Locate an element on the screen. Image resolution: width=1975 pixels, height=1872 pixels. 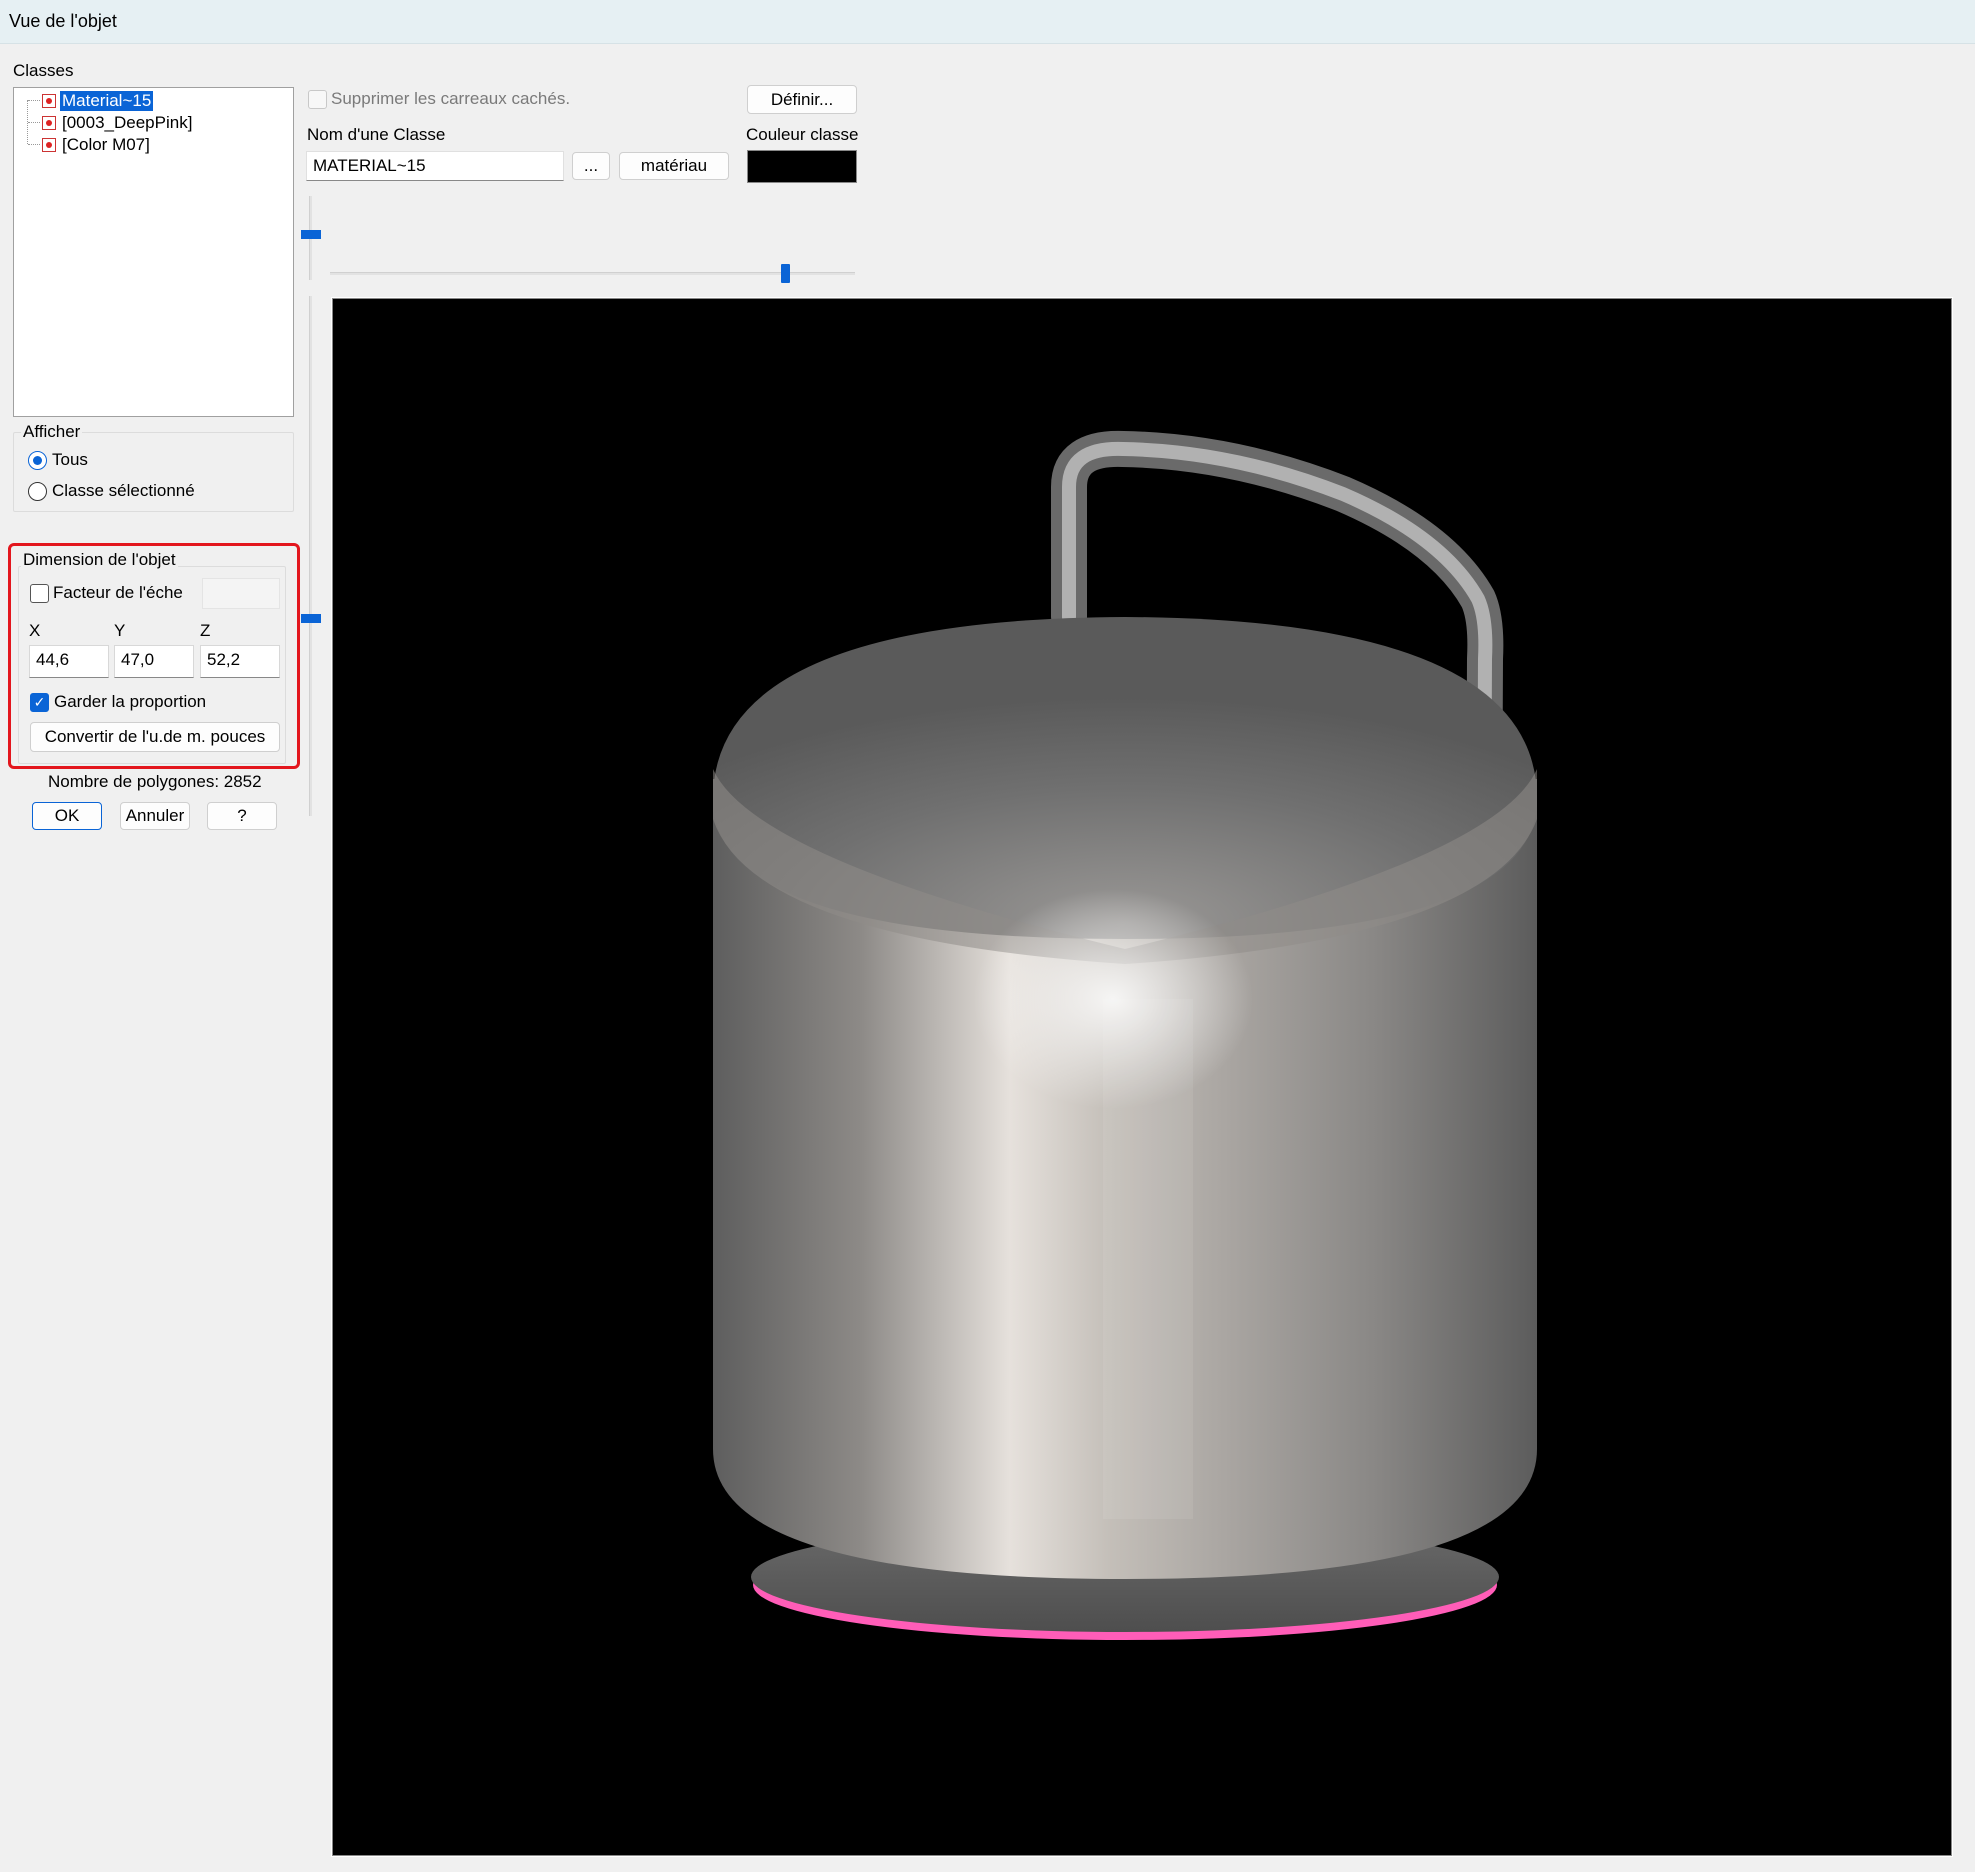
hide-tiles-checkbox: Supprimer les carreaux cachés. is located at coordinates (439, 99).